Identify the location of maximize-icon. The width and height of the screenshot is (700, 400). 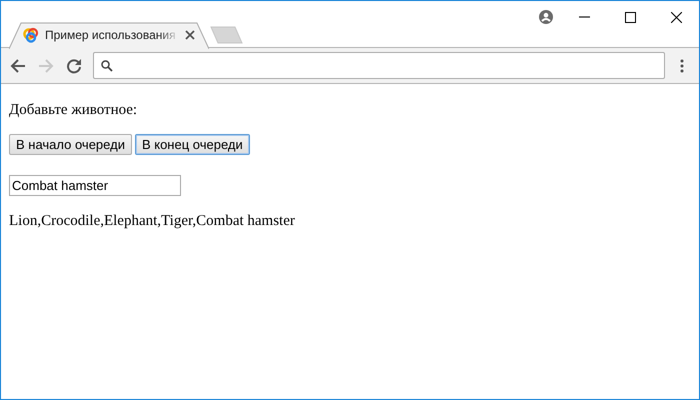
(630, 17).